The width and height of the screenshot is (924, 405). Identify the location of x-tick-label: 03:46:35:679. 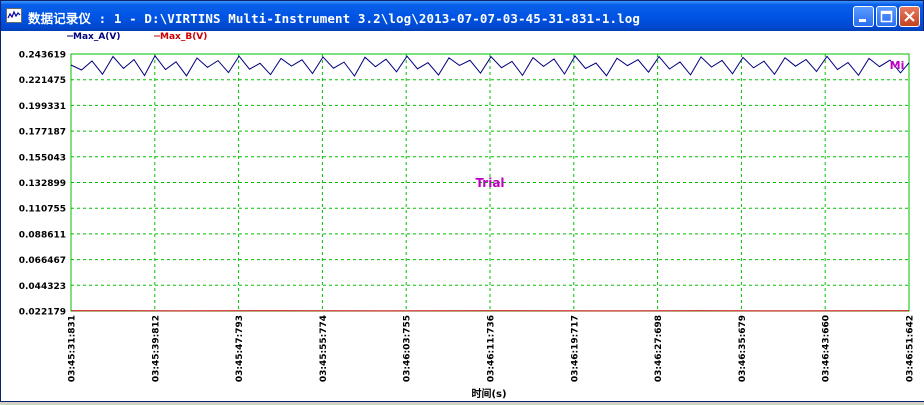
(743, 348).